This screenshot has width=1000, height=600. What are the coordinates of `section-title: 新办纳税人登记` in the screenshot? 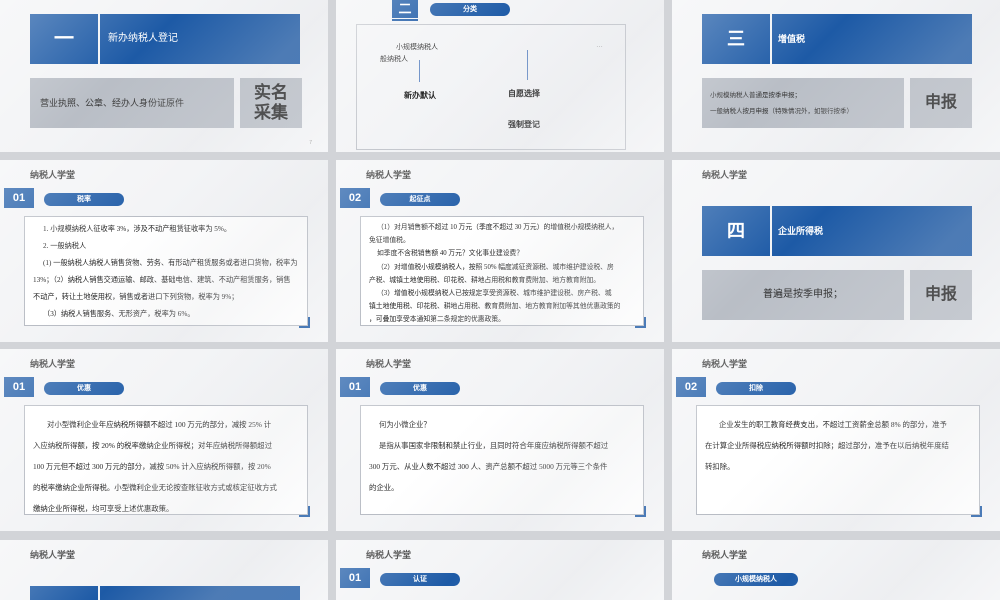 It's located at (200, 39).